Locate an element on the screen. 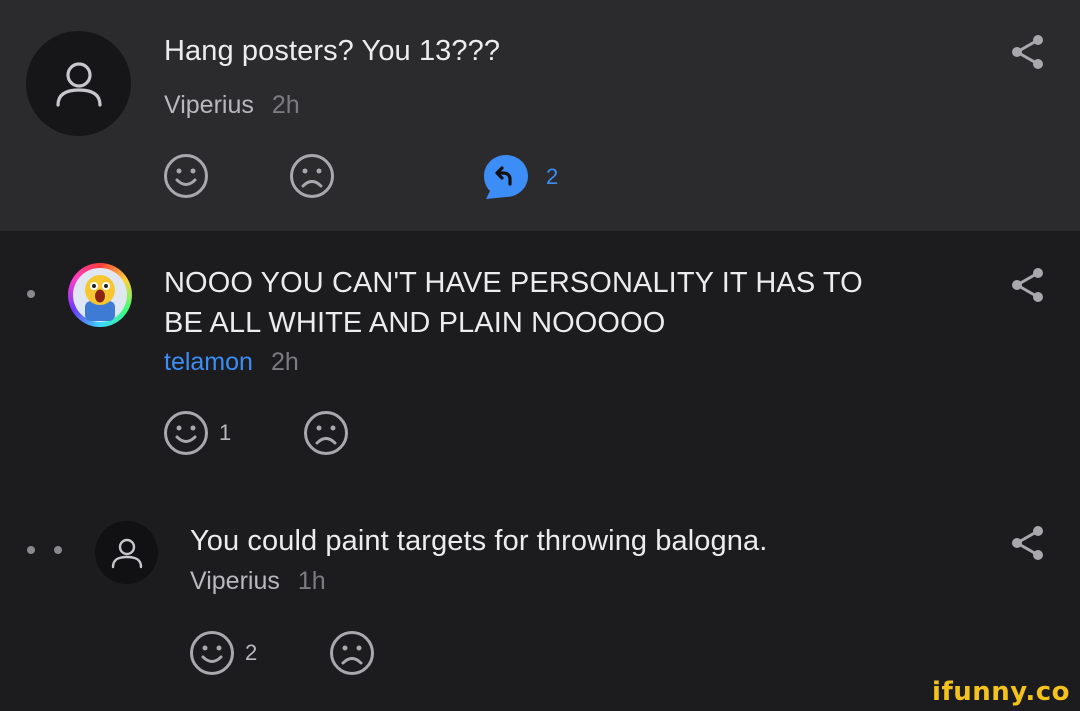 This screenshot has width=1080, height=711. comment-text: Hang posters? You 13??? is located at coordinates (332, 51).